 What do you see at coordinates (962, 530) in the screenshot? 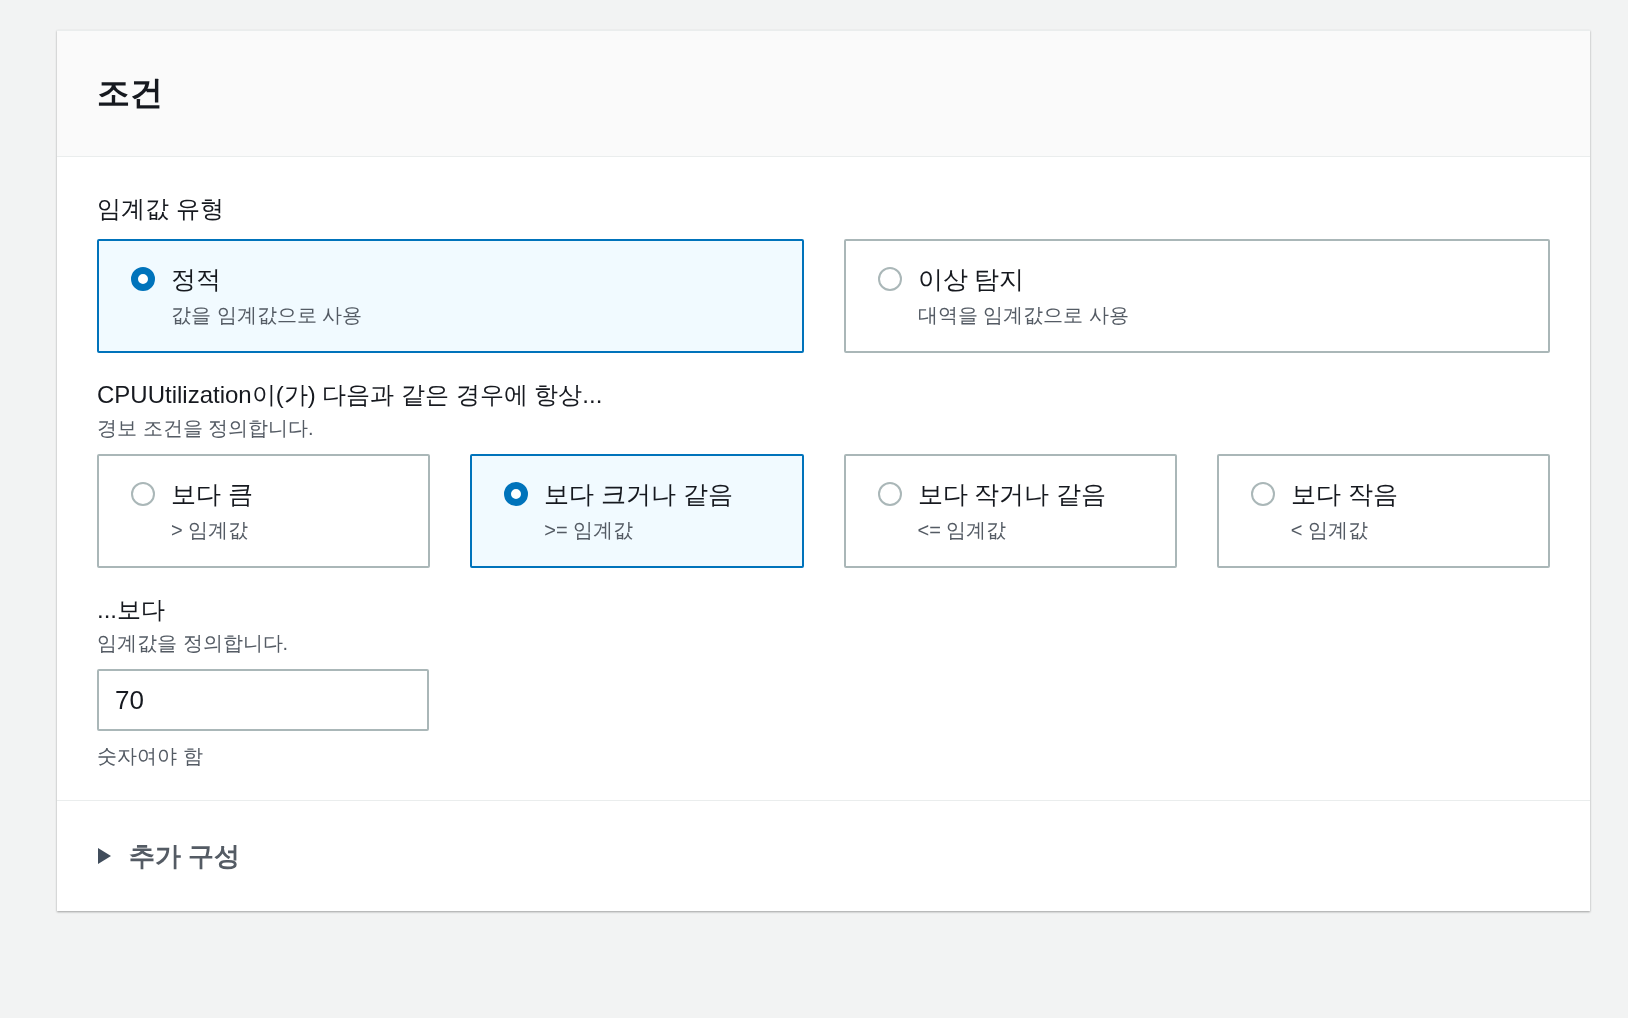
I see `option-description: <= 임계값` at bounding box center [962, 530].